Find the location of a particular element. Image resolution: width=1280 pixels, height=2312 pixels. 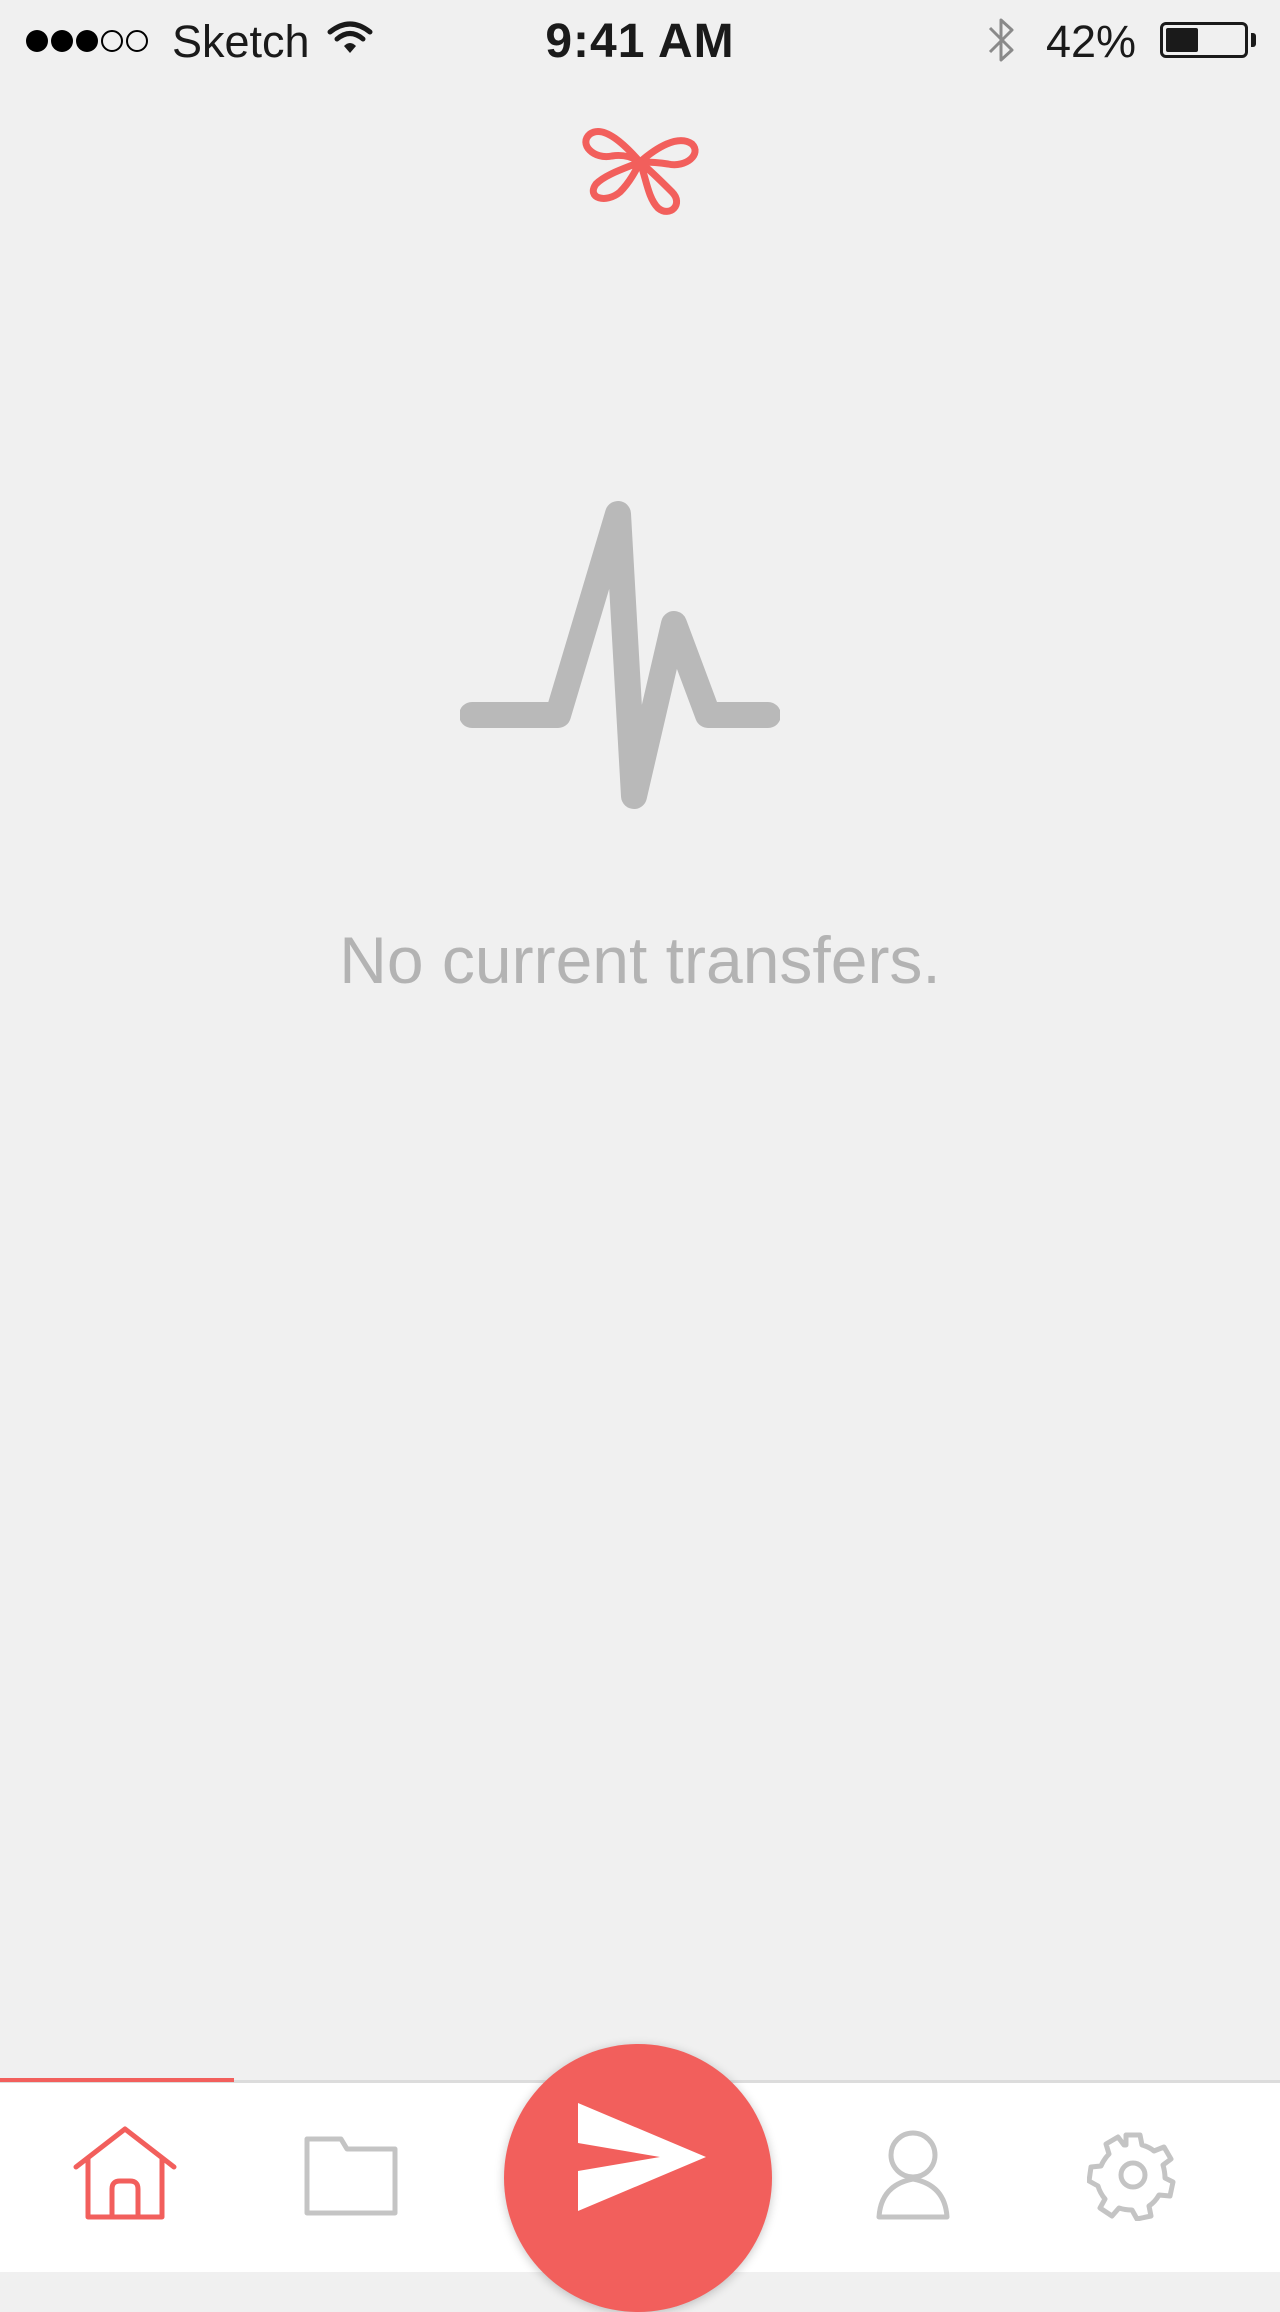

empty-state-message: No current transfers. is located at coordinates (640, 960).